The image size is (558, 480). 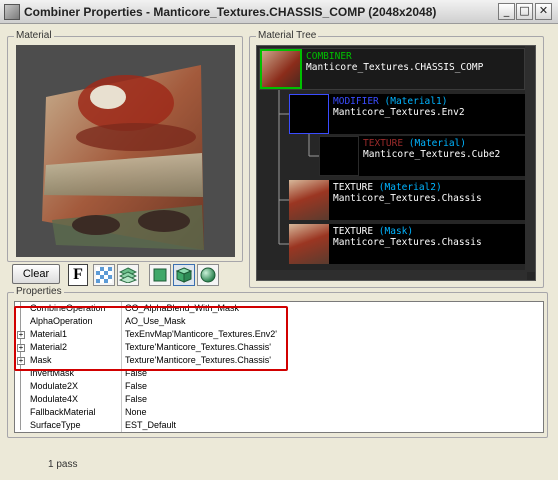 I want to click on cube-texture-thumbnail, so click(x=339, y=156).